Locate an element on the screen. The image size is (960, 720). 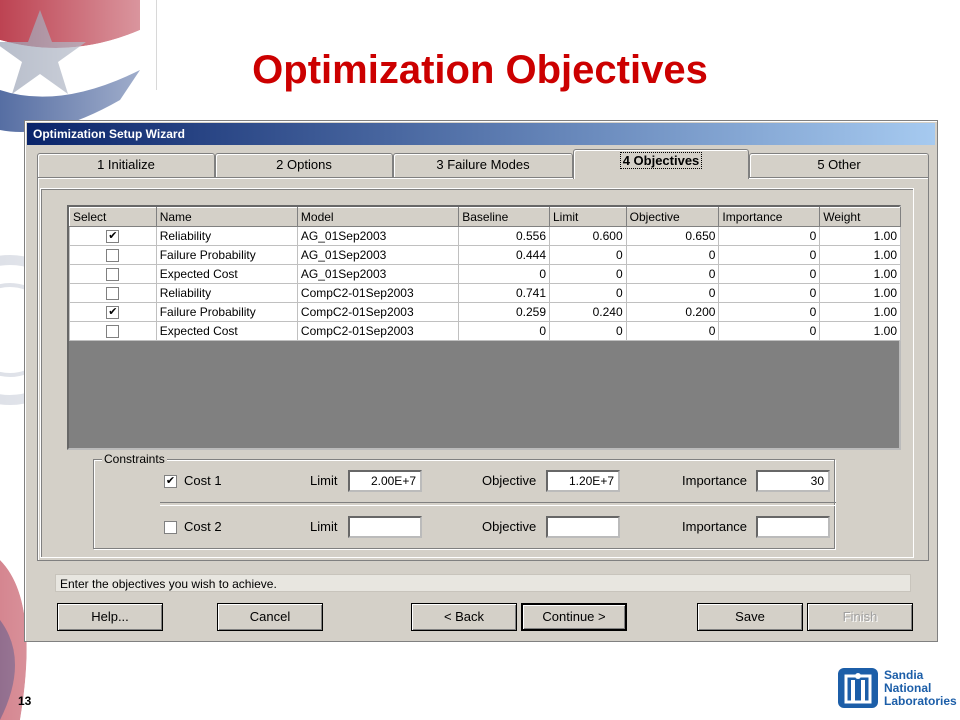
table-row: Reliability CompC2-01Sep2003 0.741 0 0 0 1.00 is located at coordinates (485, 293).